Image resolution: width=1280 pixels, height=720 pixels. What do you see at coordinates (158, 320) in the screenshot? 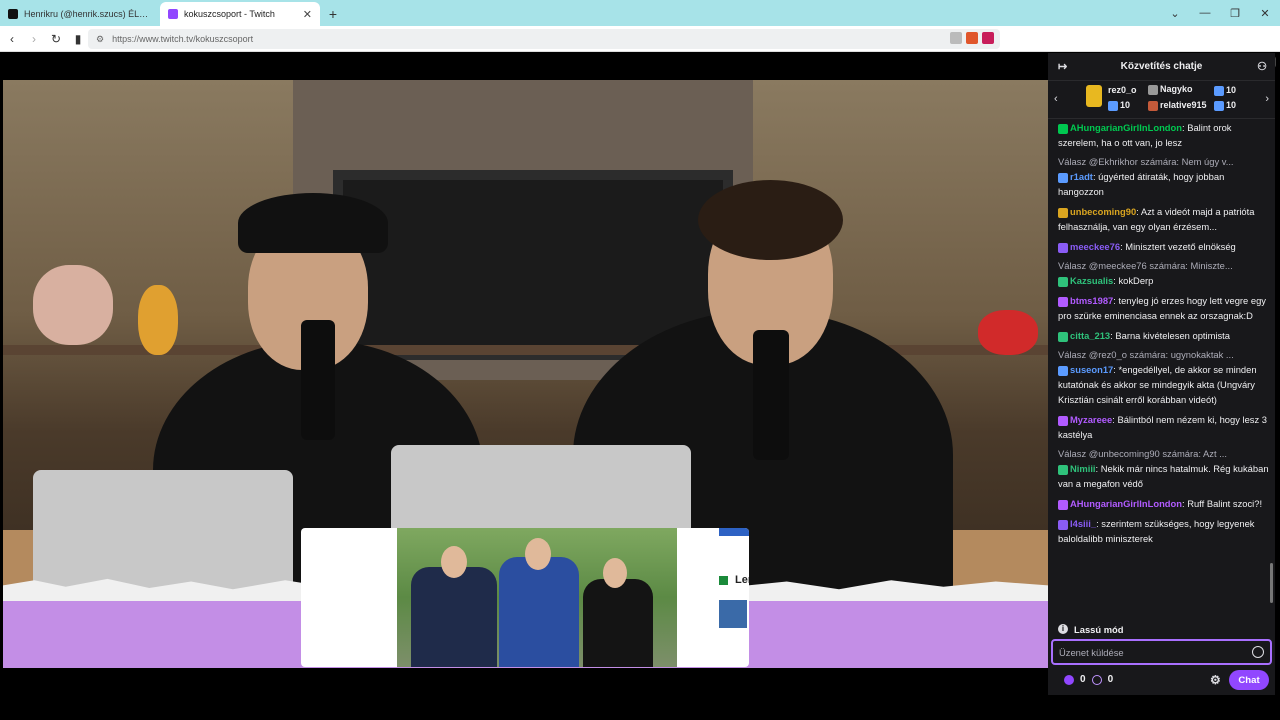
I see `plush-toy` at bounding box center [158, 320].